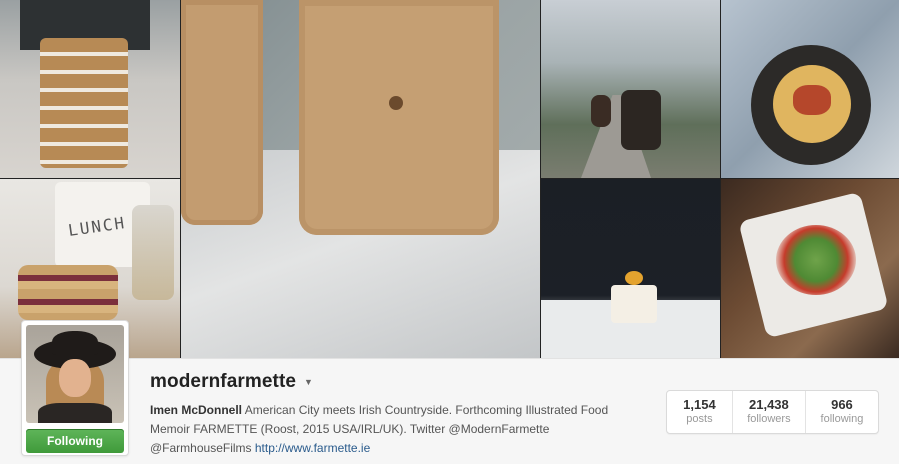 The width and height of the screenshot is (899, 464). Describe the element at coordinates (630, 89) in the screenshot. I see `photo-tile-horse-riders` at that location.